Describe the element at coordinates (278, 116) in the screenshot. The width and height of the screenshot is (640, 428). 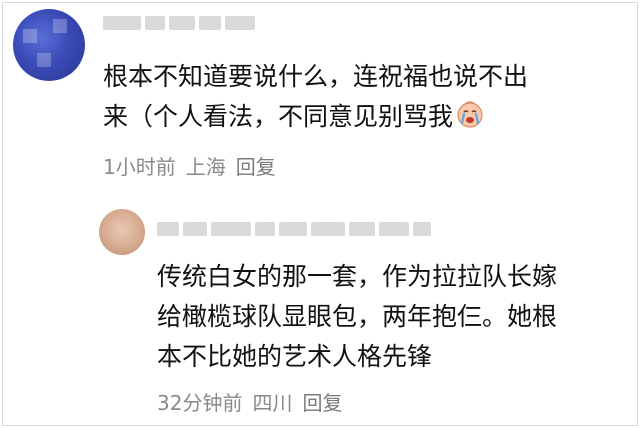
I see `comment-line: 来（个人看法，不同意见别骂我` at that location.